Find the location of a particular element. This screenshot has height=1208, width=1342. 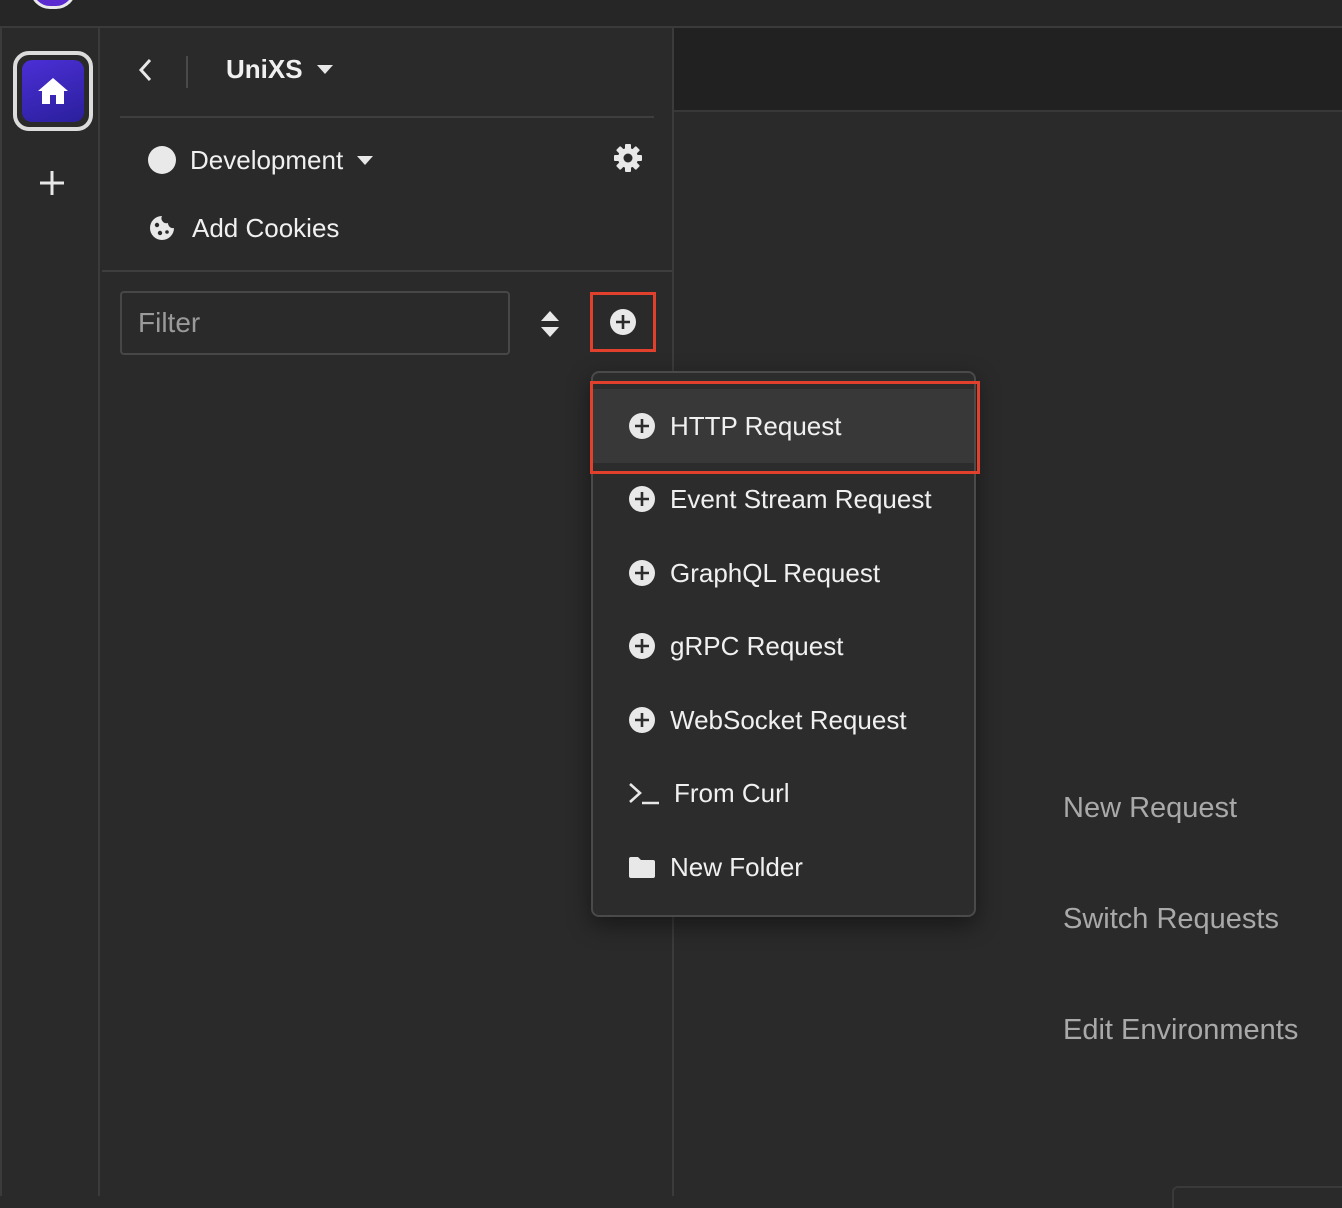

menu-item-grpc-request: gRPC Request is located at coordinates (783, 646).